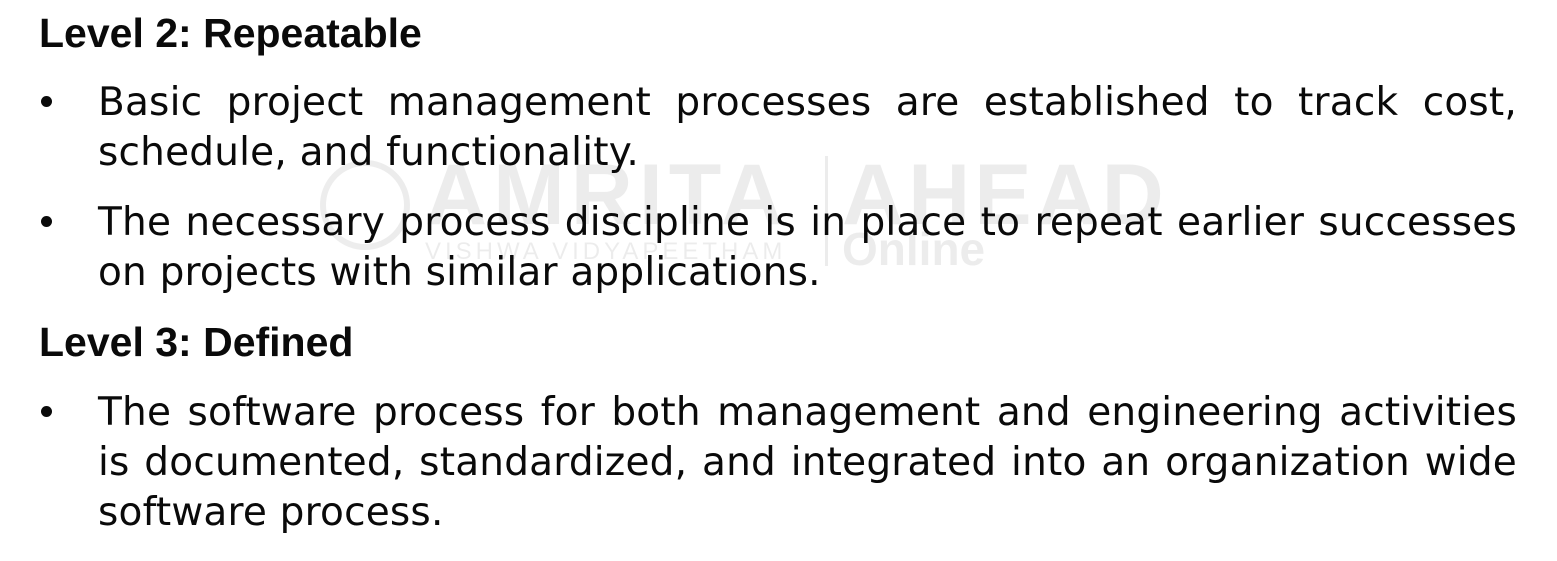 This screenshot has width=1557, height=561. What do you see at coordinates (196, 342) in the screenshot?
I see `section-heading-level-3: Level 3: Defined` at bounding box center [196, 342].